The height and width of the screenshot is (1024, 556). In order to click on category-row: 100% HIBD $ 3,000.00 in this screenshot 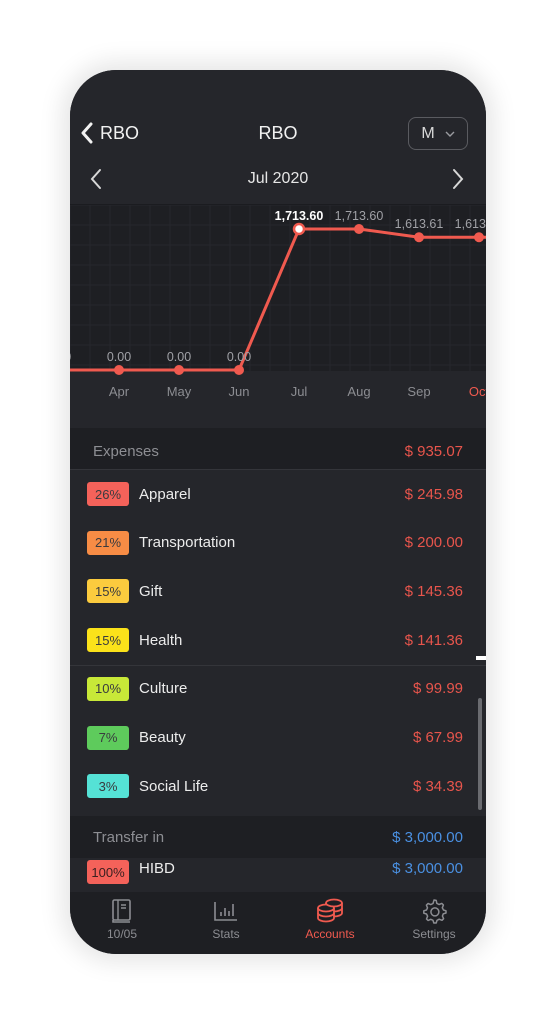, I will do `click(278, 875)`.